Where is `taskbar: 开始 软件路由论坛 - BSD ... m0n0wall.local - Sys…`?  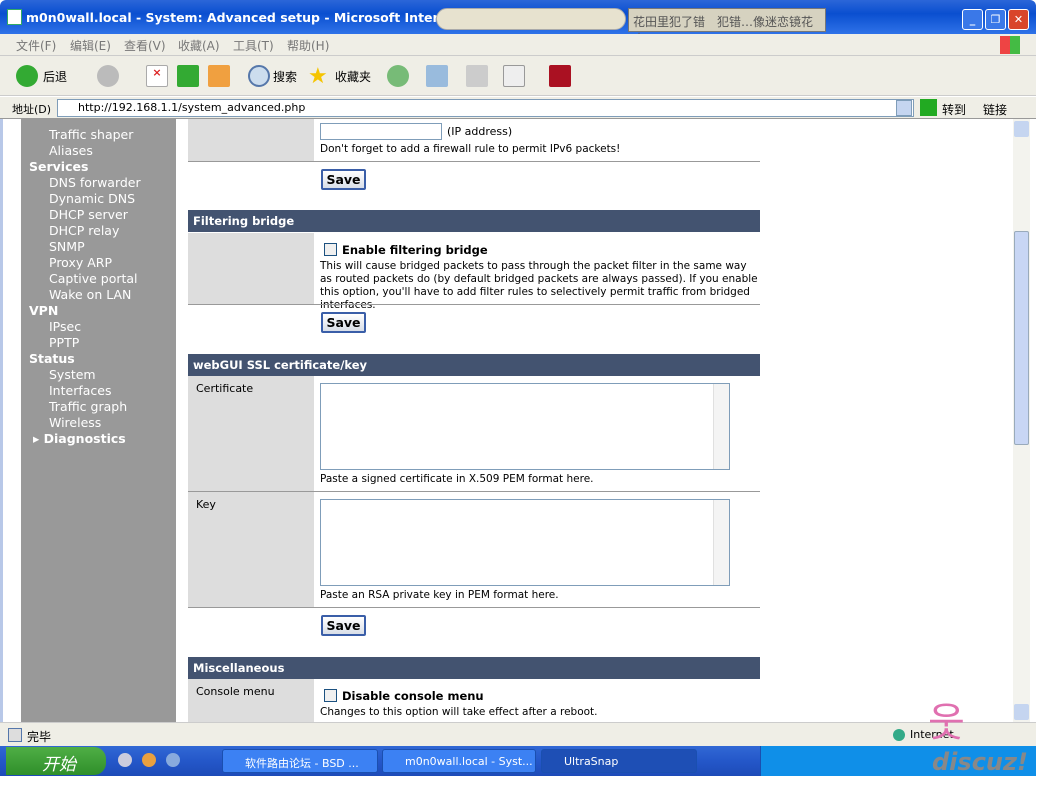 taskbar: 开始 软件路由论坛 - BSD ... m0n0wall.local - Sys… is located at coordinates (518, 761).